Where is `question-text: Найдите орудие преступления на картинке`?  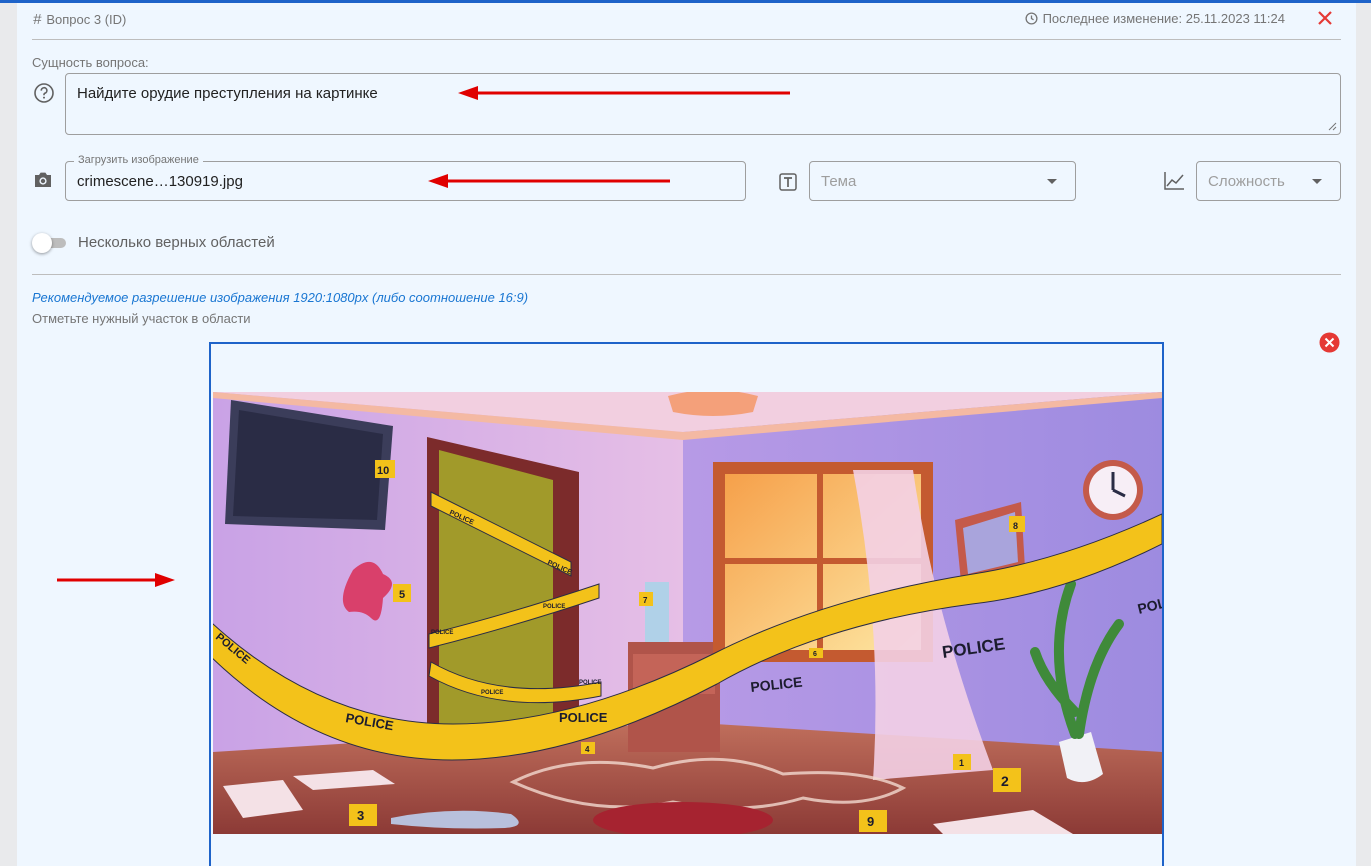
question-text: Найдите орудие преступления на картинке is located at coordinates (227, 93).